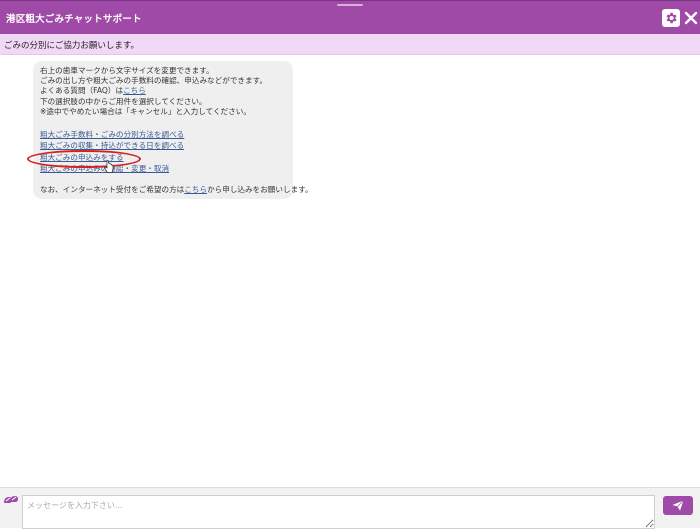 This screenshot has height=529, width=700. What do you see at coordinates (112, 135) in the screenshot?
I see `option-fee-sorting: 粗大ごみ手数料・ごみの分別方法を調べる` at bounding box center [112, 135].